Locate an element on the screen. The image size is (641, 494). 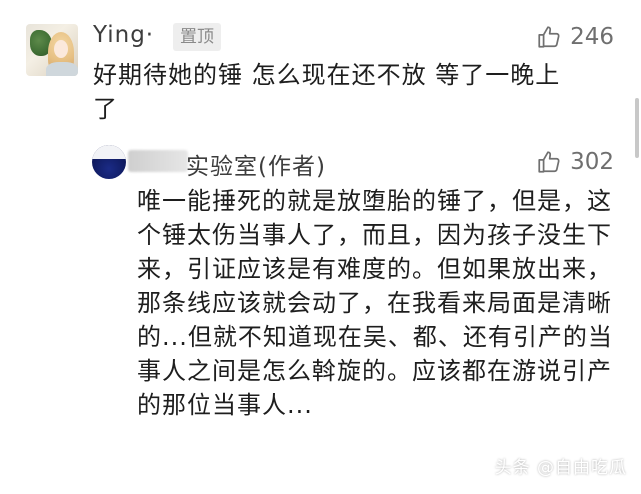
reply-like-button: 302 is located at coordinates (575, 162).